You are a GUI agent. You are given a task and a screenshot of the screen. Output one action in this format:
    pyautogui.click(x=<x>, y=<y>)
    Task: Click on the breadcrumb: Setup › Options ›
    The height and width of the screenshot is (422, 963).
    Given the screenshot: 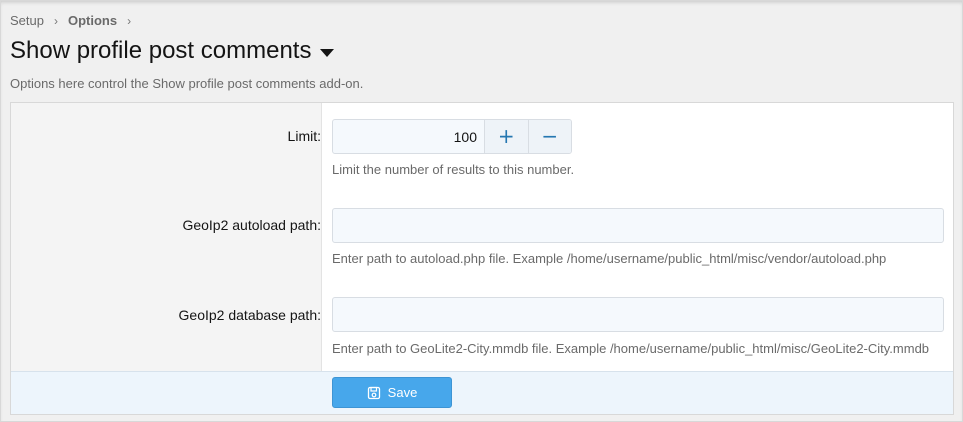 What is the action you would take?
    pyautogui.click(x=75, y=20)
    